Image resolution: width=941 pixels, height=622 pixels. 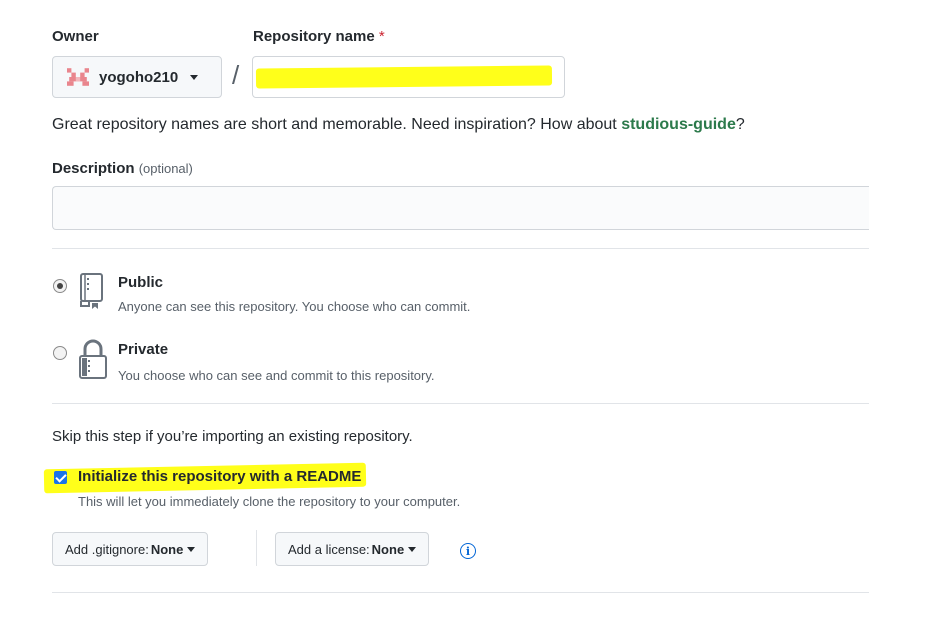 What do you see at coordinates (92, 293) in the screenshot?
I see `repo-book-icon` at bounding box center [92, 293].